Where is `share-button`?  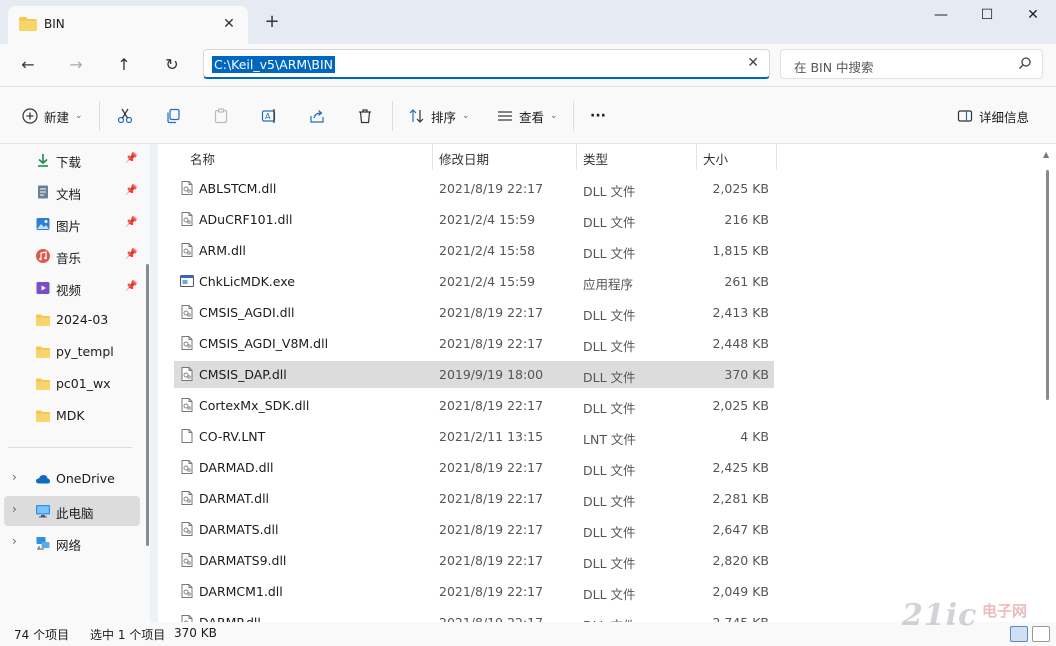
share-button is located at coordinates (317, 116).